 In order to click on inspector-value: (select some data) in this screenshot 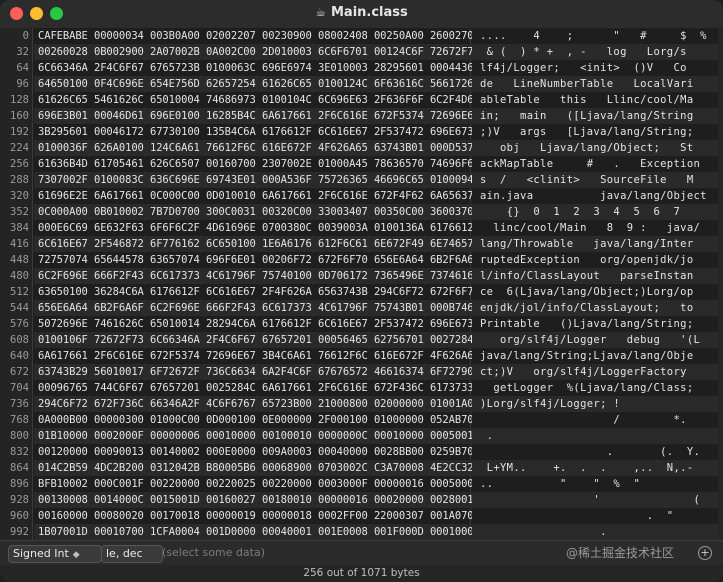, I will do `click(213, 552)`.